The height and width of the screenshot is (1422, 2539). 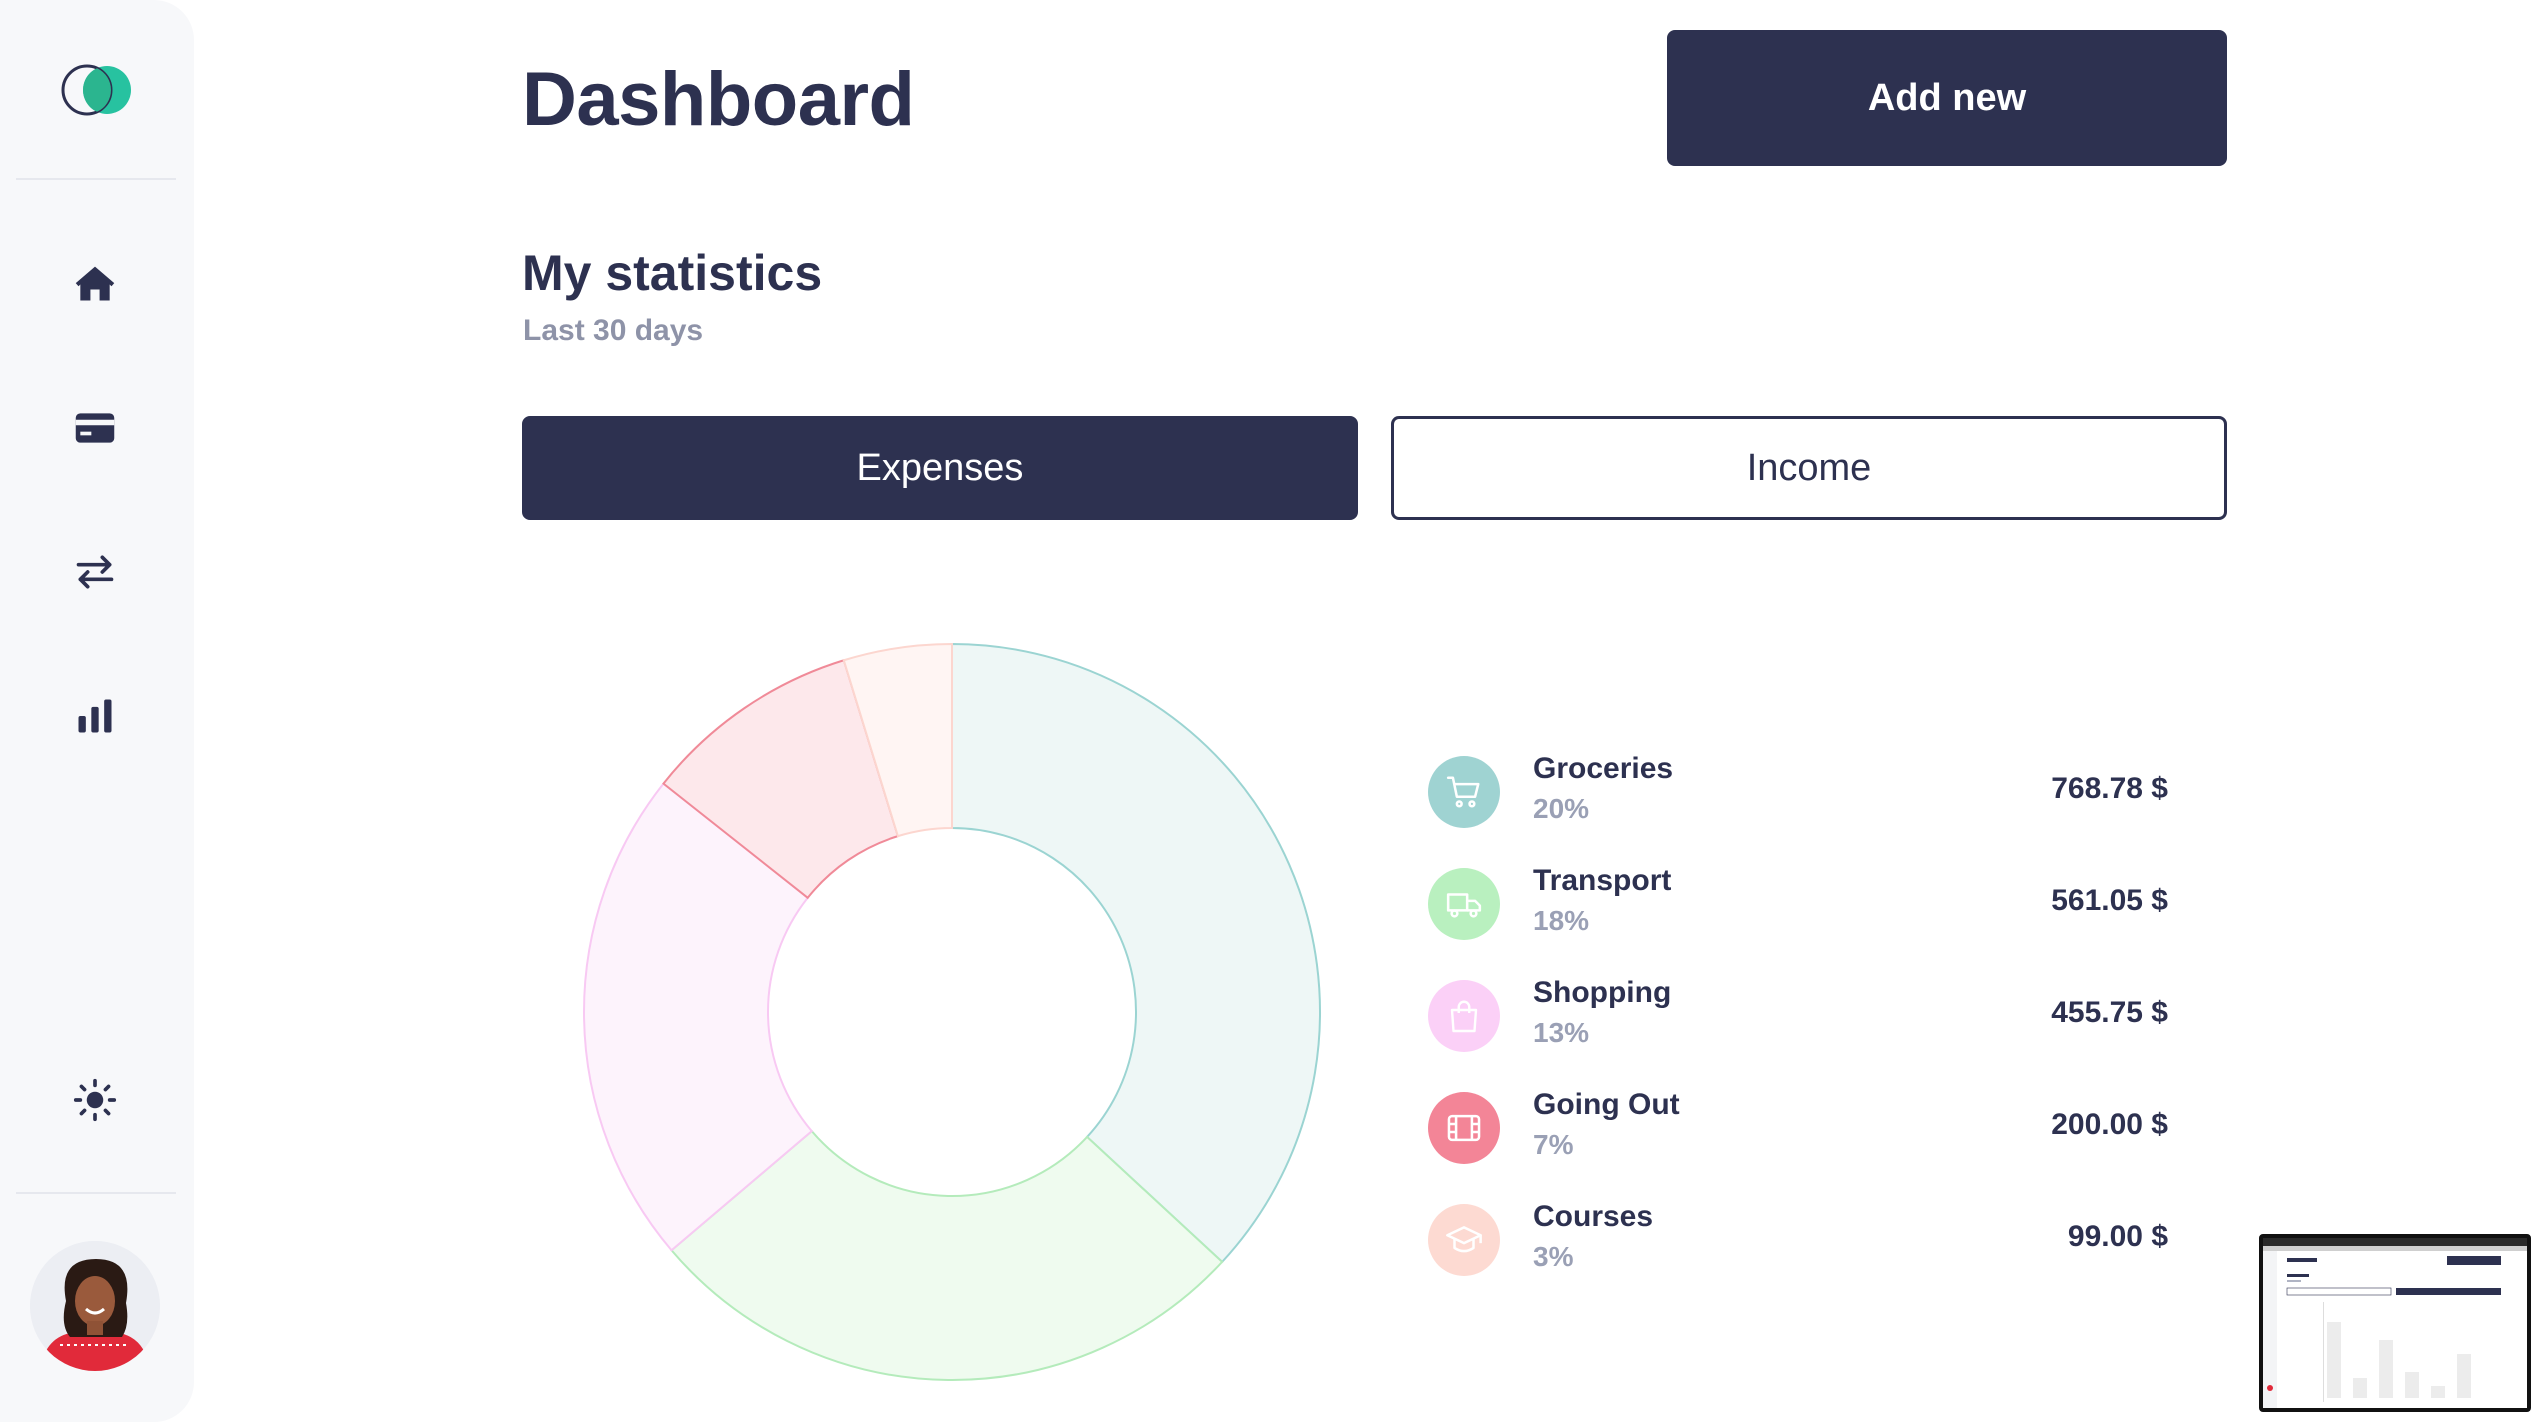 I want to click on film-icon, so click(x=1464, y=1128).